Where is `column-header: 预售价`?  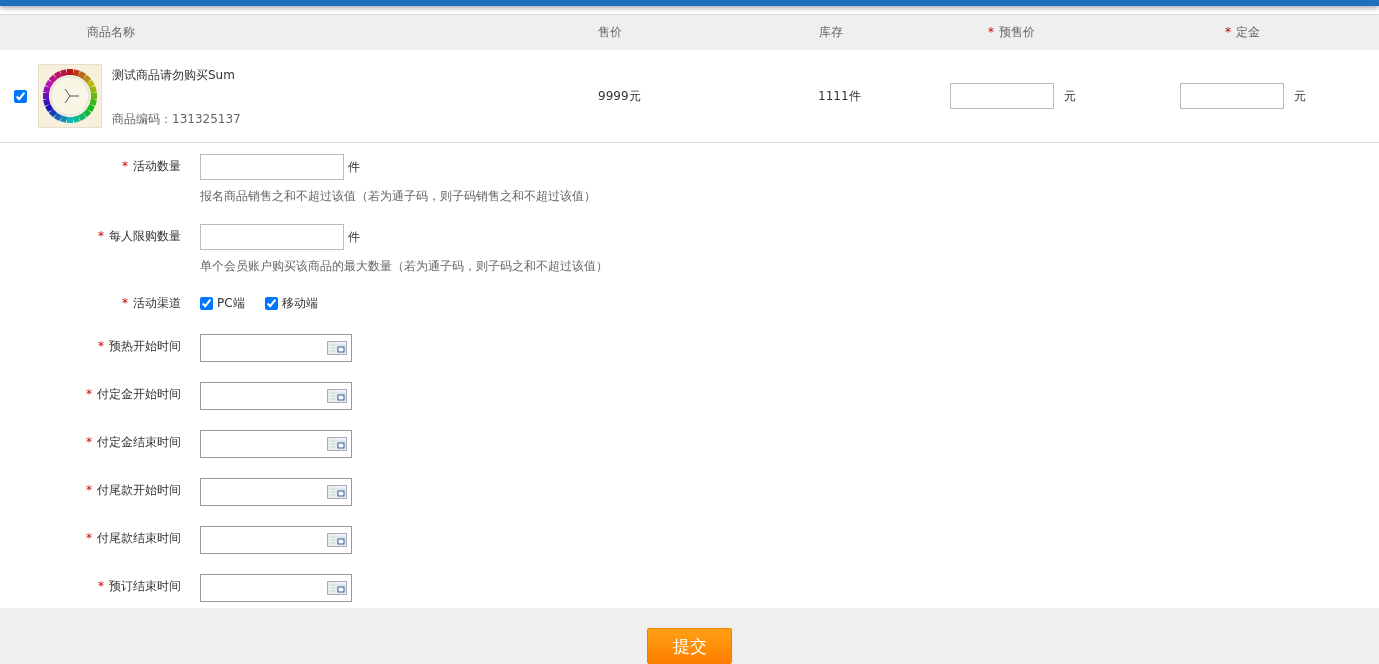 column-header: 预售价 is located at coordinates (1017, 32).